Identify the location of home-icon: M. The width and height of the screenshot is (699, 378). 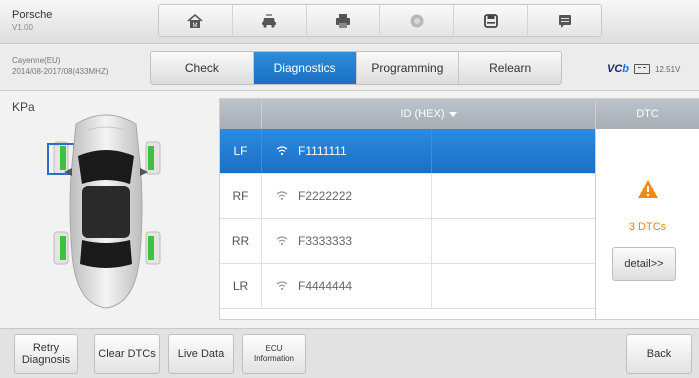
(195, 21).